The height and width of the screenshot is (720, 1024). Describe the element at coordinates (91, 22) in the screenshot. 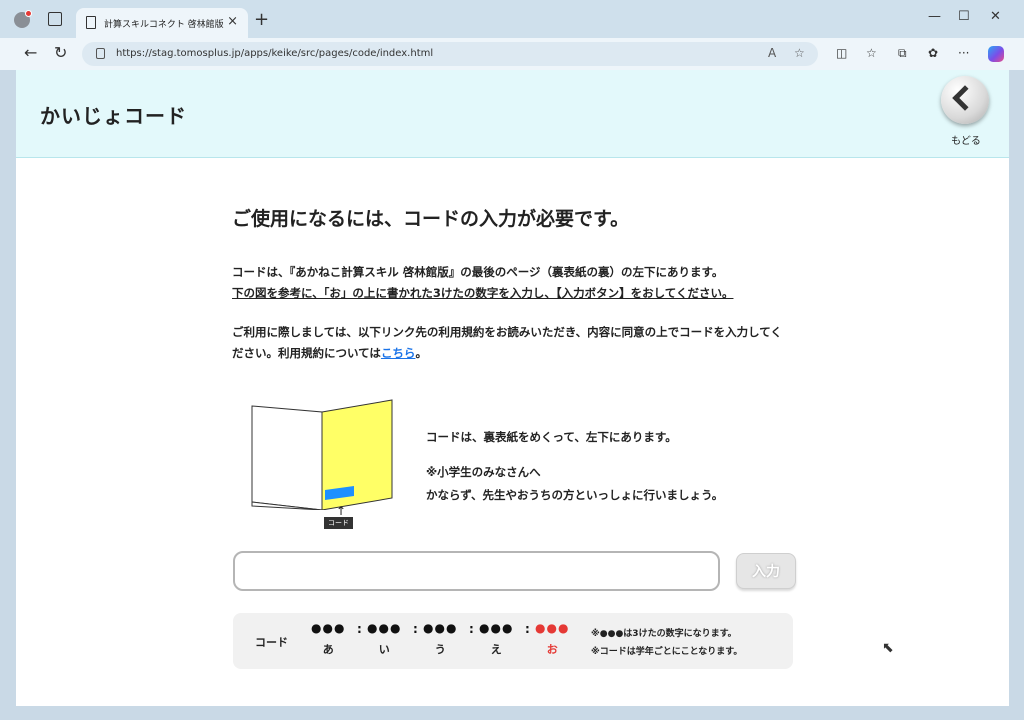

I see `page-icon` at that location.